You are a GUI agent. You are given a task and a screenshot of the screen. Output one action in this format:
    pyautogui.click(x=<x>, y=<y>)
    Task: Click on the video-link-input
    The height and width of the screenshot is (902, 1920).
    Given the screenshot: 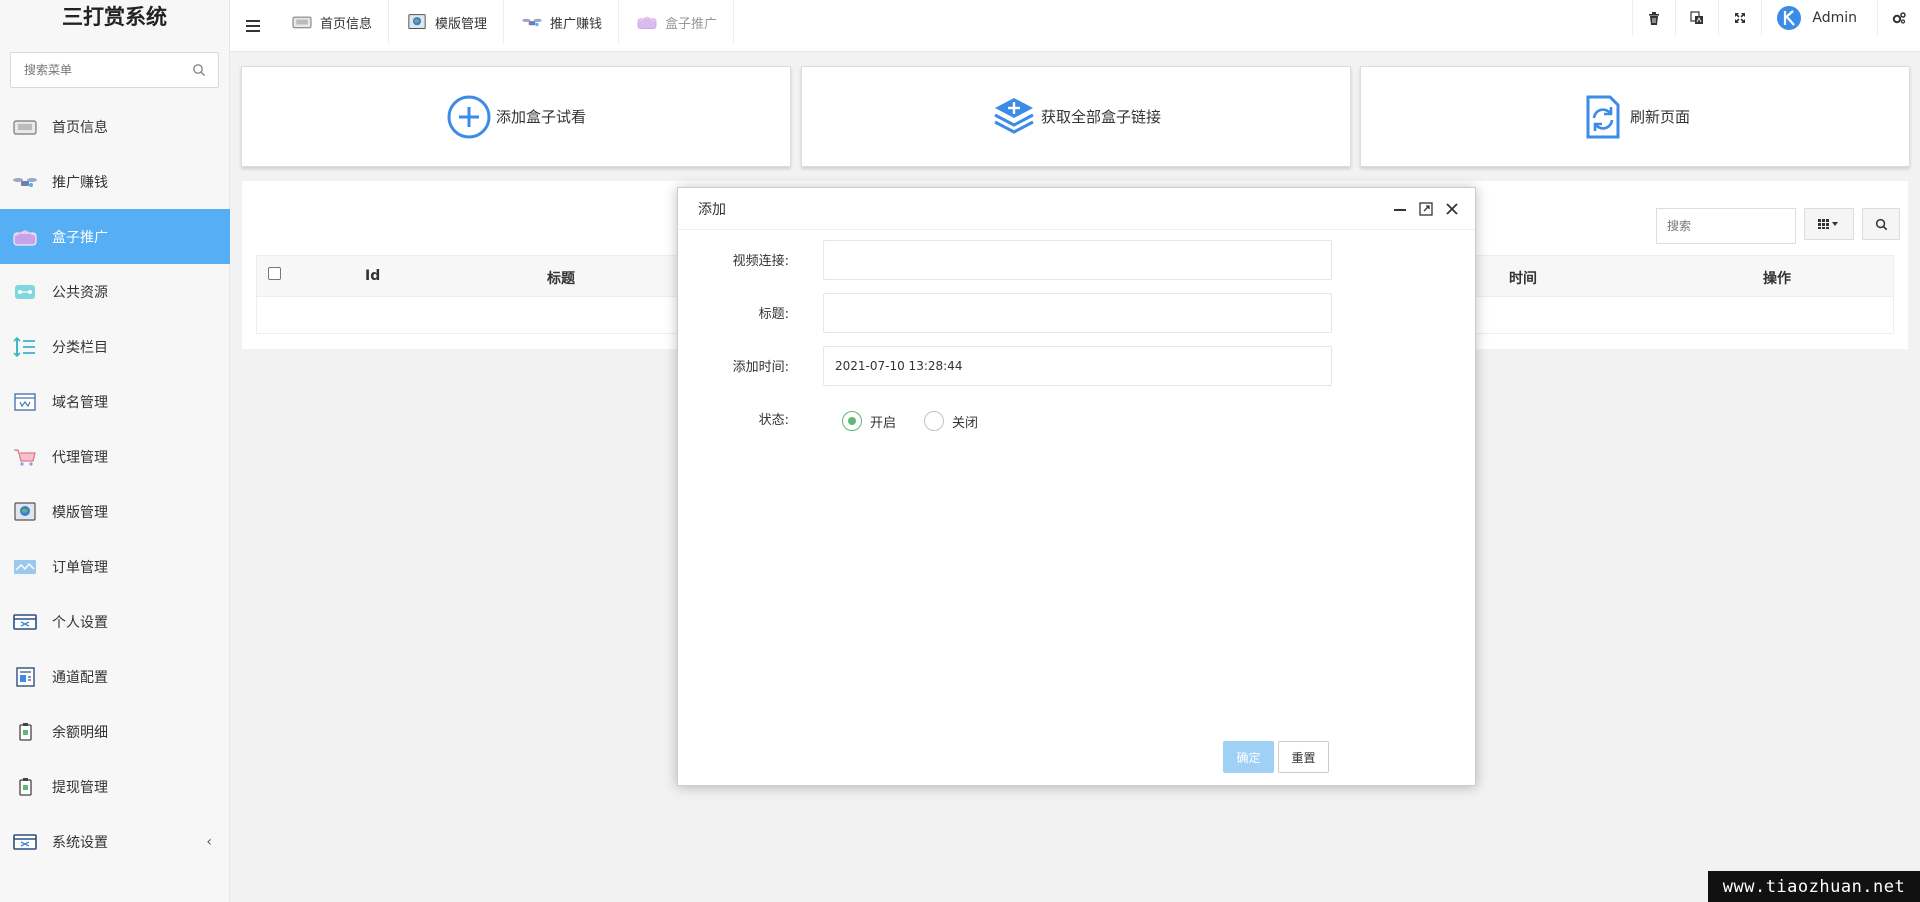 What is the action you would take?
    pyautogui.click(x=1077, y=260)
    